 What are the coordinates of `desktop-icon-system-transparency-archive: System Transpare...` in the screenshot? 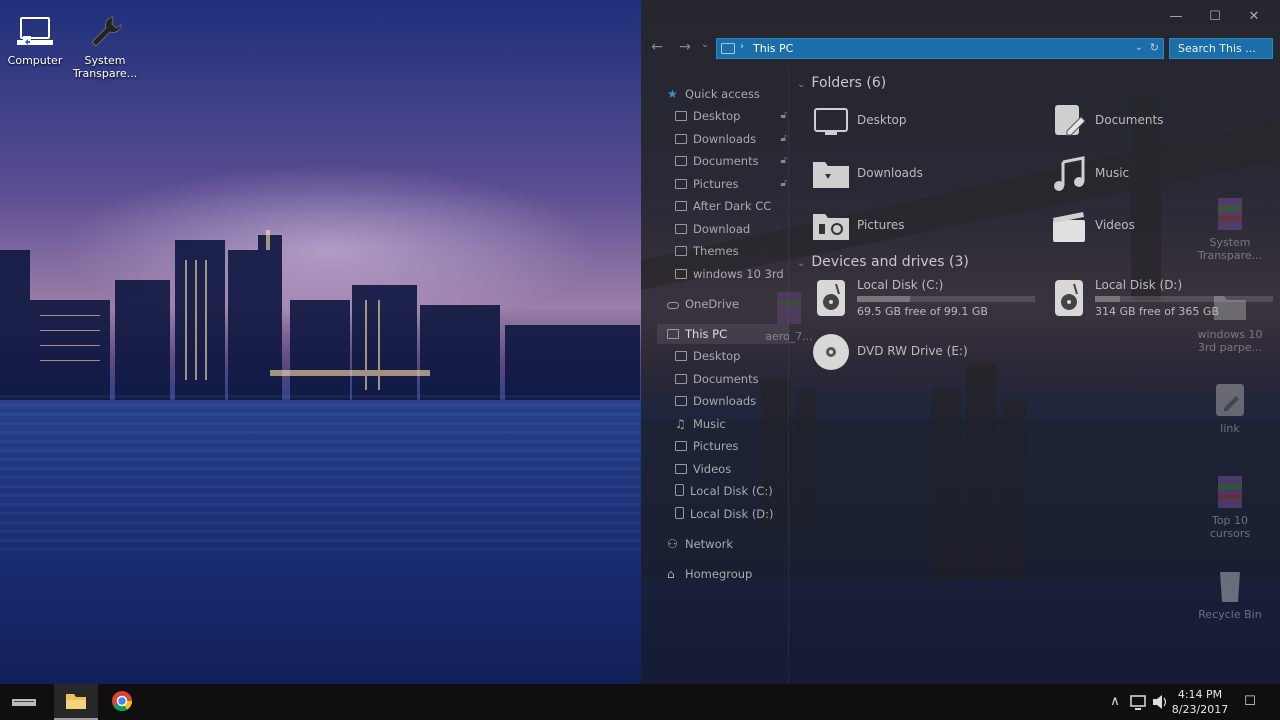 It's located at (1230, 229).